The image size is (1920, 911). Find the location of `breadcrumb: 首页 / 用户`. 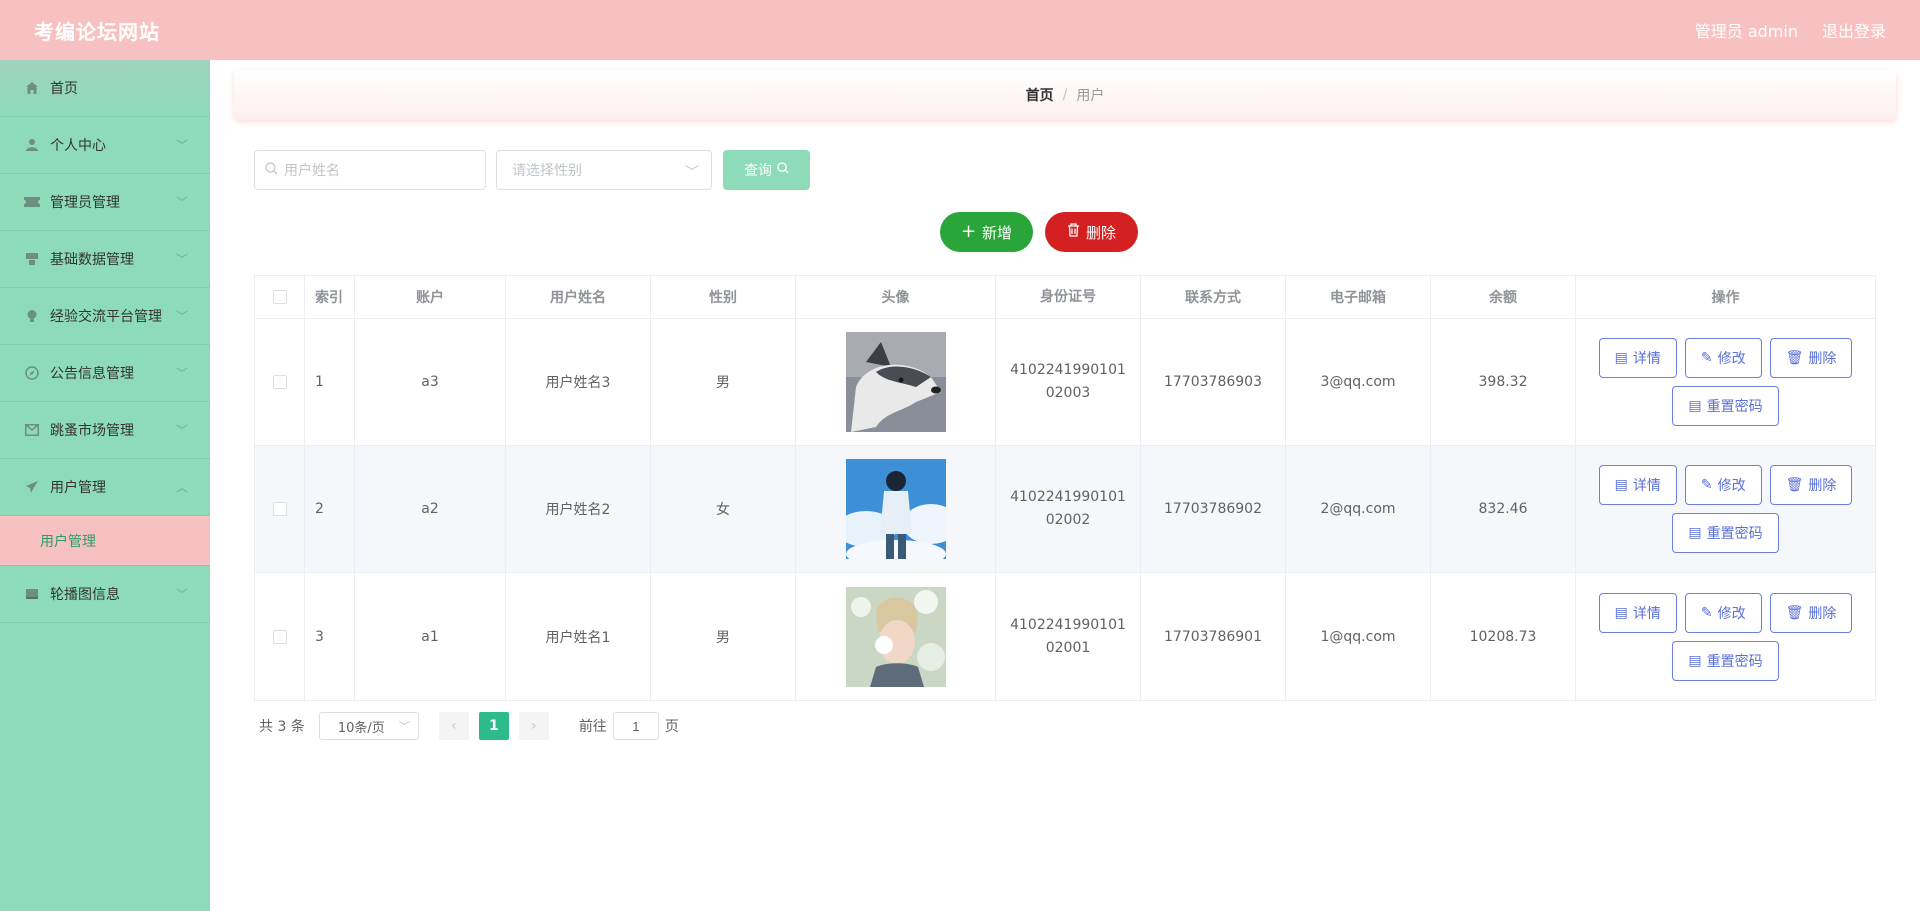

breadcrumb: 首页 / 用户 is located at coordinates (1065, 95).